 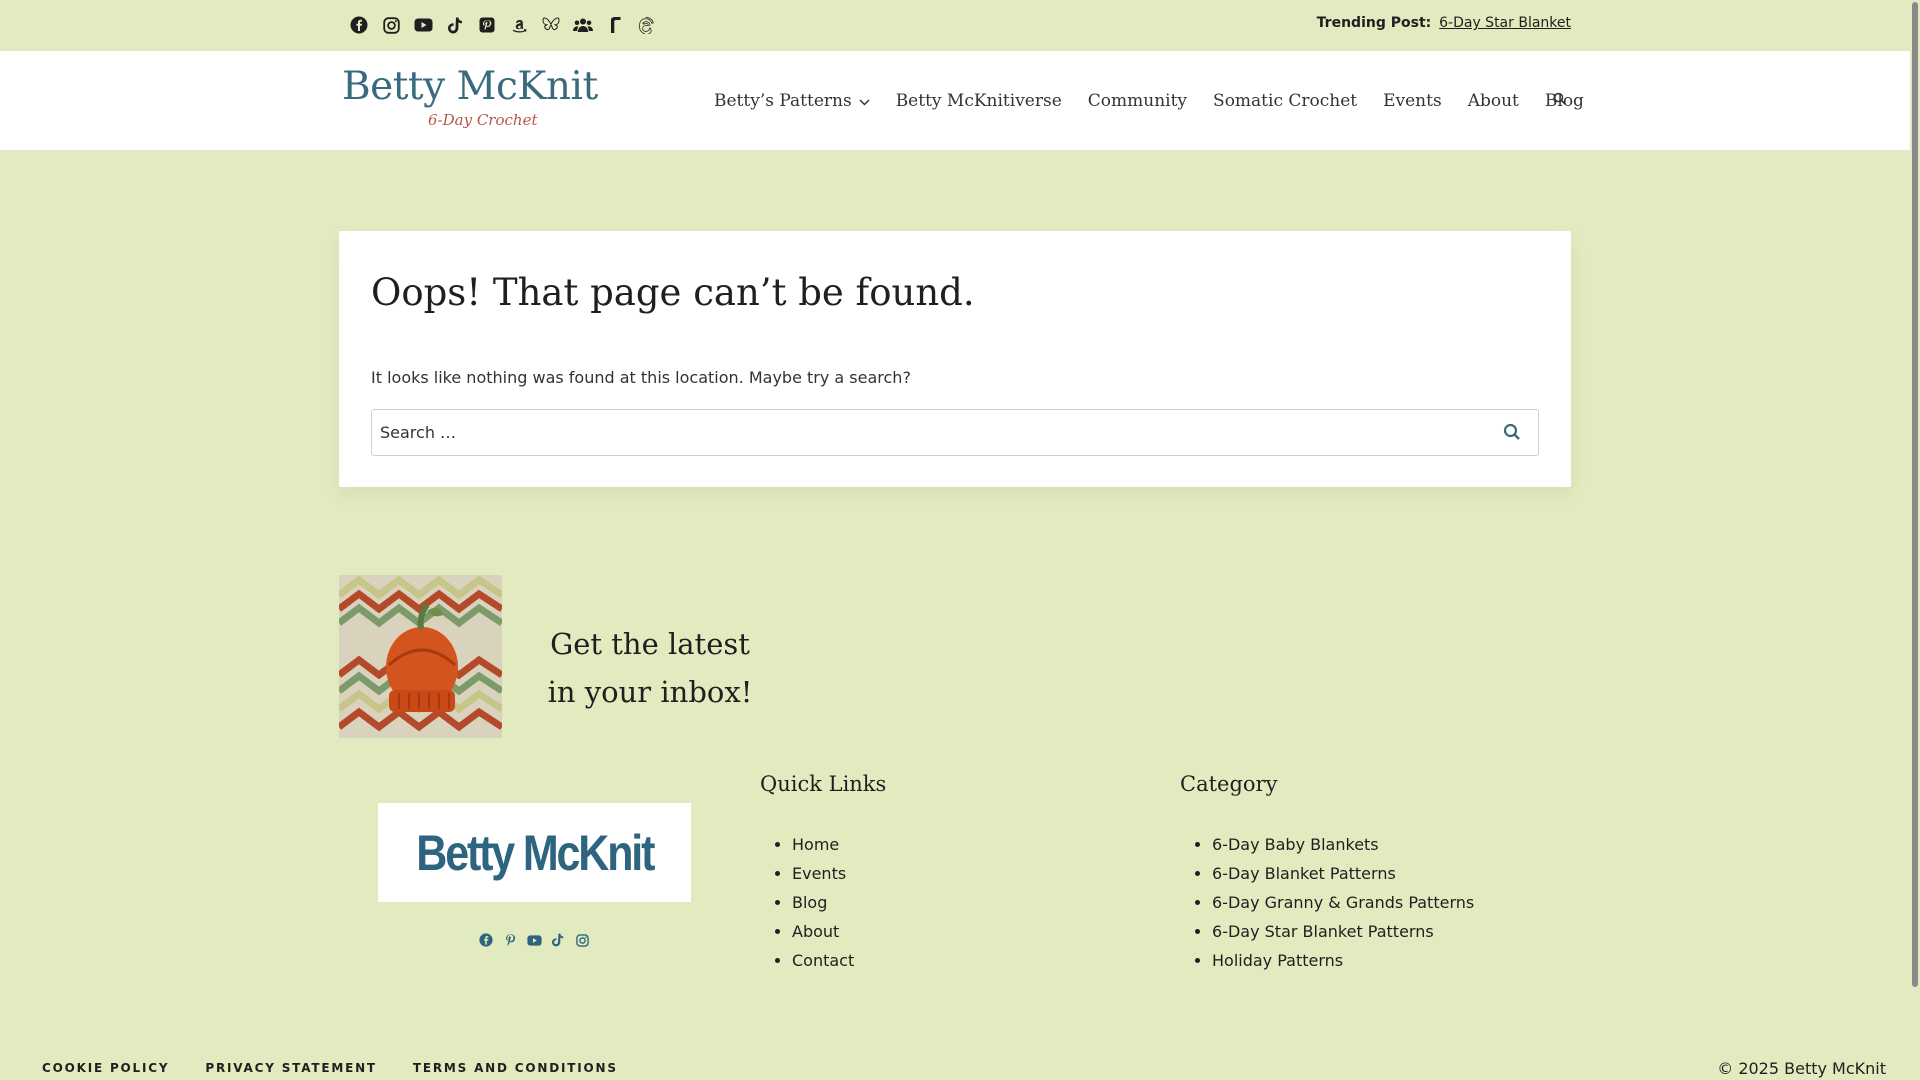 I want to click on logo-name: Betty McKnit, so click(x=470, y=86).